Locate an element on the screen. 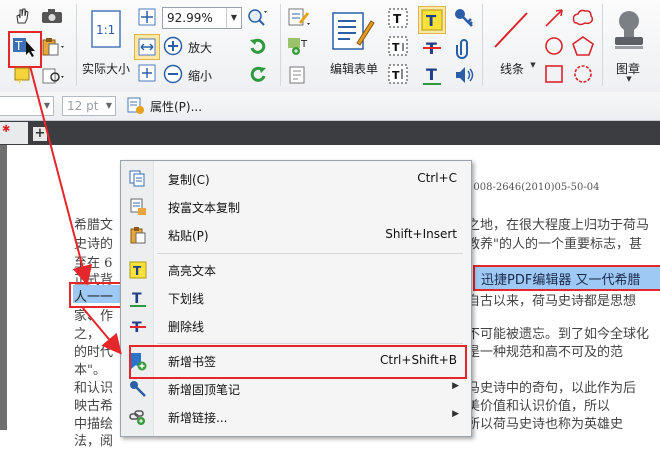 This screenshot has height=449, width=660. selected-text: 迅捷PDF编辑器 又一代希腊 is located at coordinates (561, 280).